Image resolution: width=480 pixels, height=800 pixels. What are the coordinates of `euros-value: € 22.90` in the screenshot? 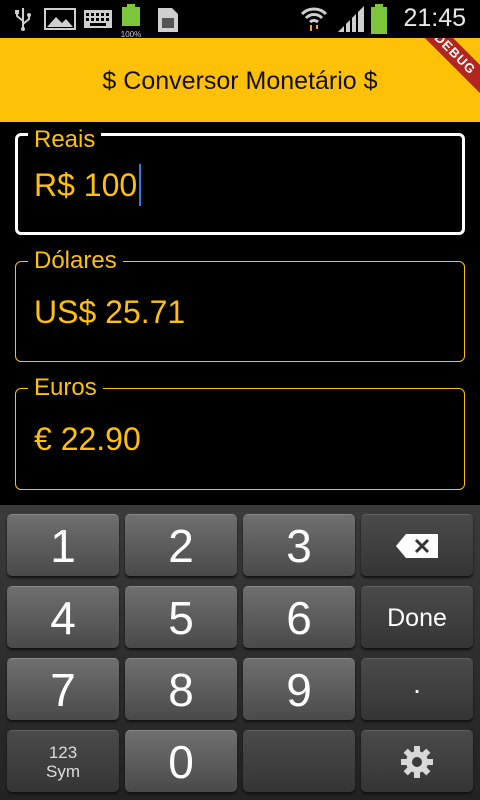 It's located at (87, 439).